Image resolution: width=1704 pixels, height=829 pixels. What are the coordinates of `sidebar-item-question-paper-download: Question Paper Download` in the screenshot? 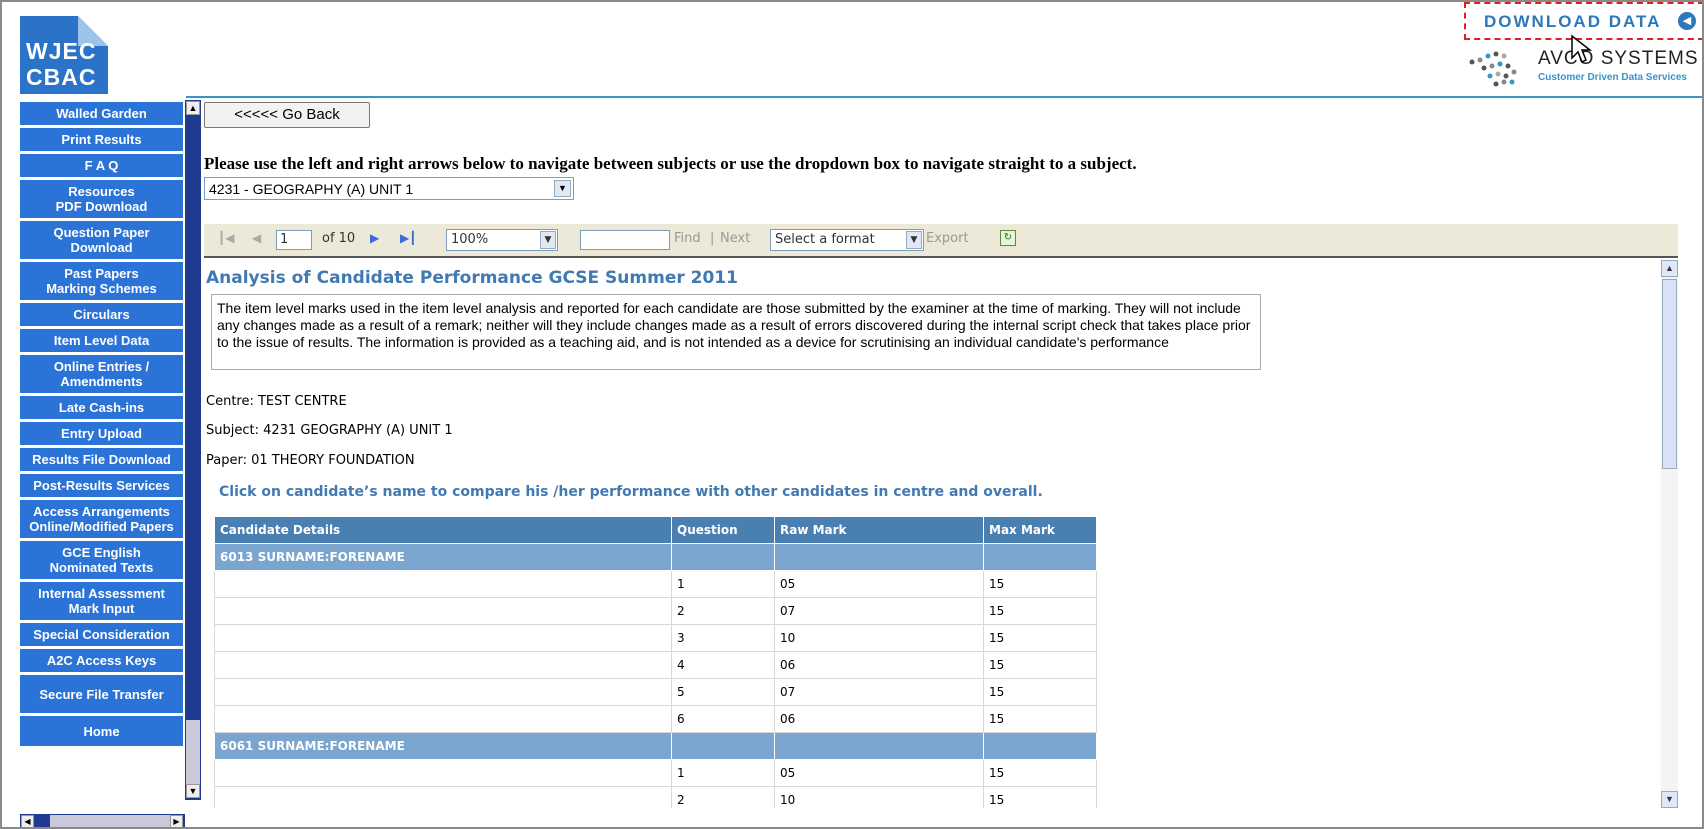 It's located at (101, 240).